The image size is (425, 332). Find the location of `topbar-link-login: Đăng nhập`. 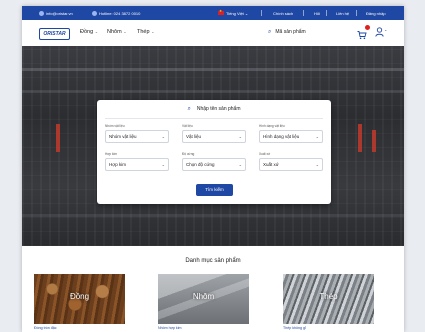

topbar-link-login: Đăng nhập is located at coordinates (376, 13).